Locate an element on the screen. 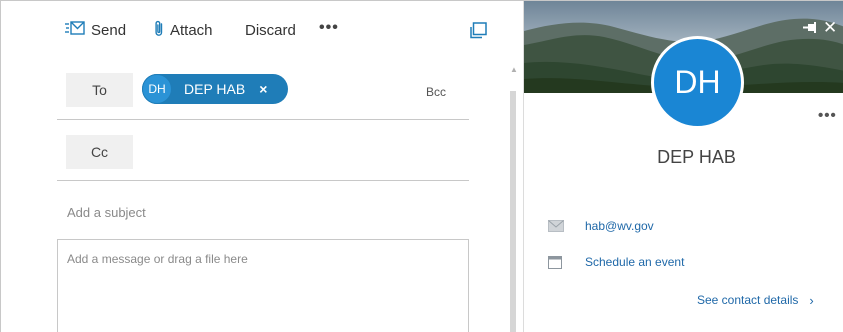 The height and width of the screenshot is (332, 843). cc-label: Cc is located at coordinates (99, 152).